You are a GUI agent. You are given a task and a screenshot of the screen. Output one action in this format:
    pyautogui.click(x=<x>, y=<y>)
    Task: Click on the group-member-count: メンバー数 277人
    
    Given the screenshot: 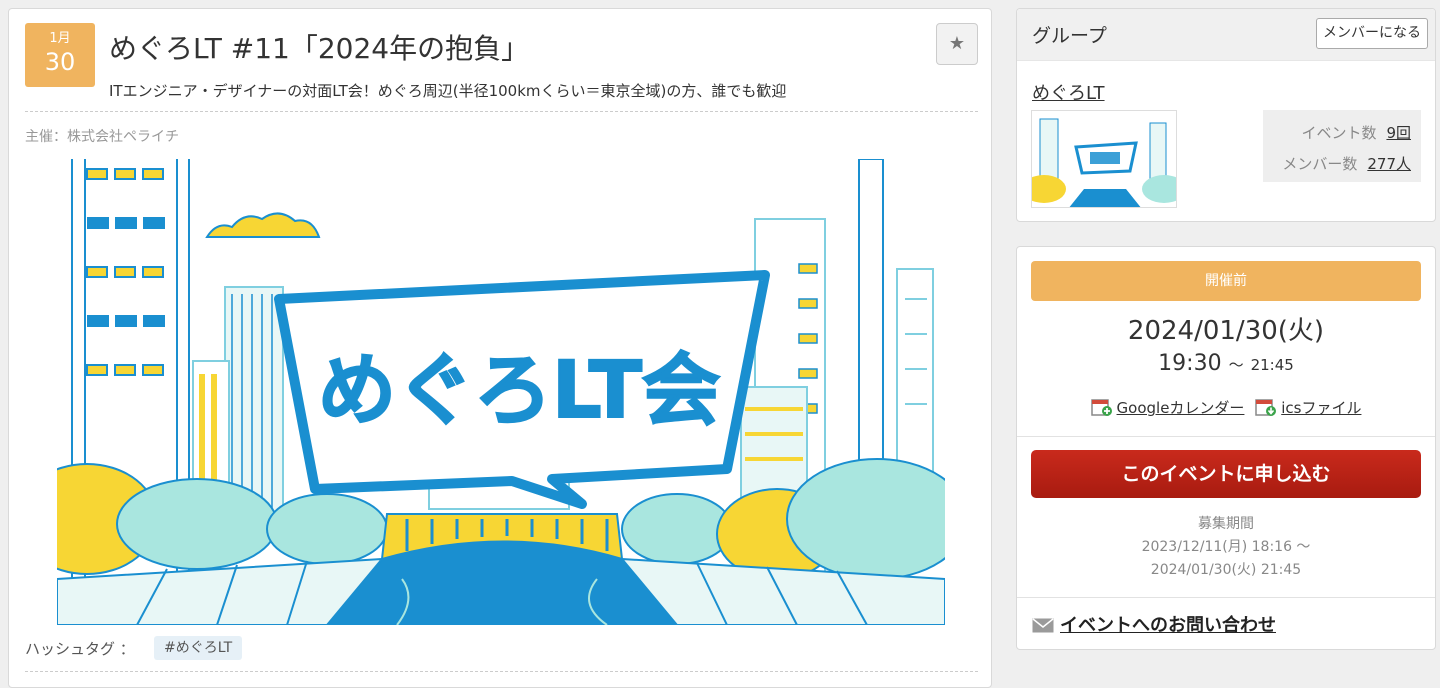 What is the action you would take?
    pyautogui.click(x=1346, y=163)
    